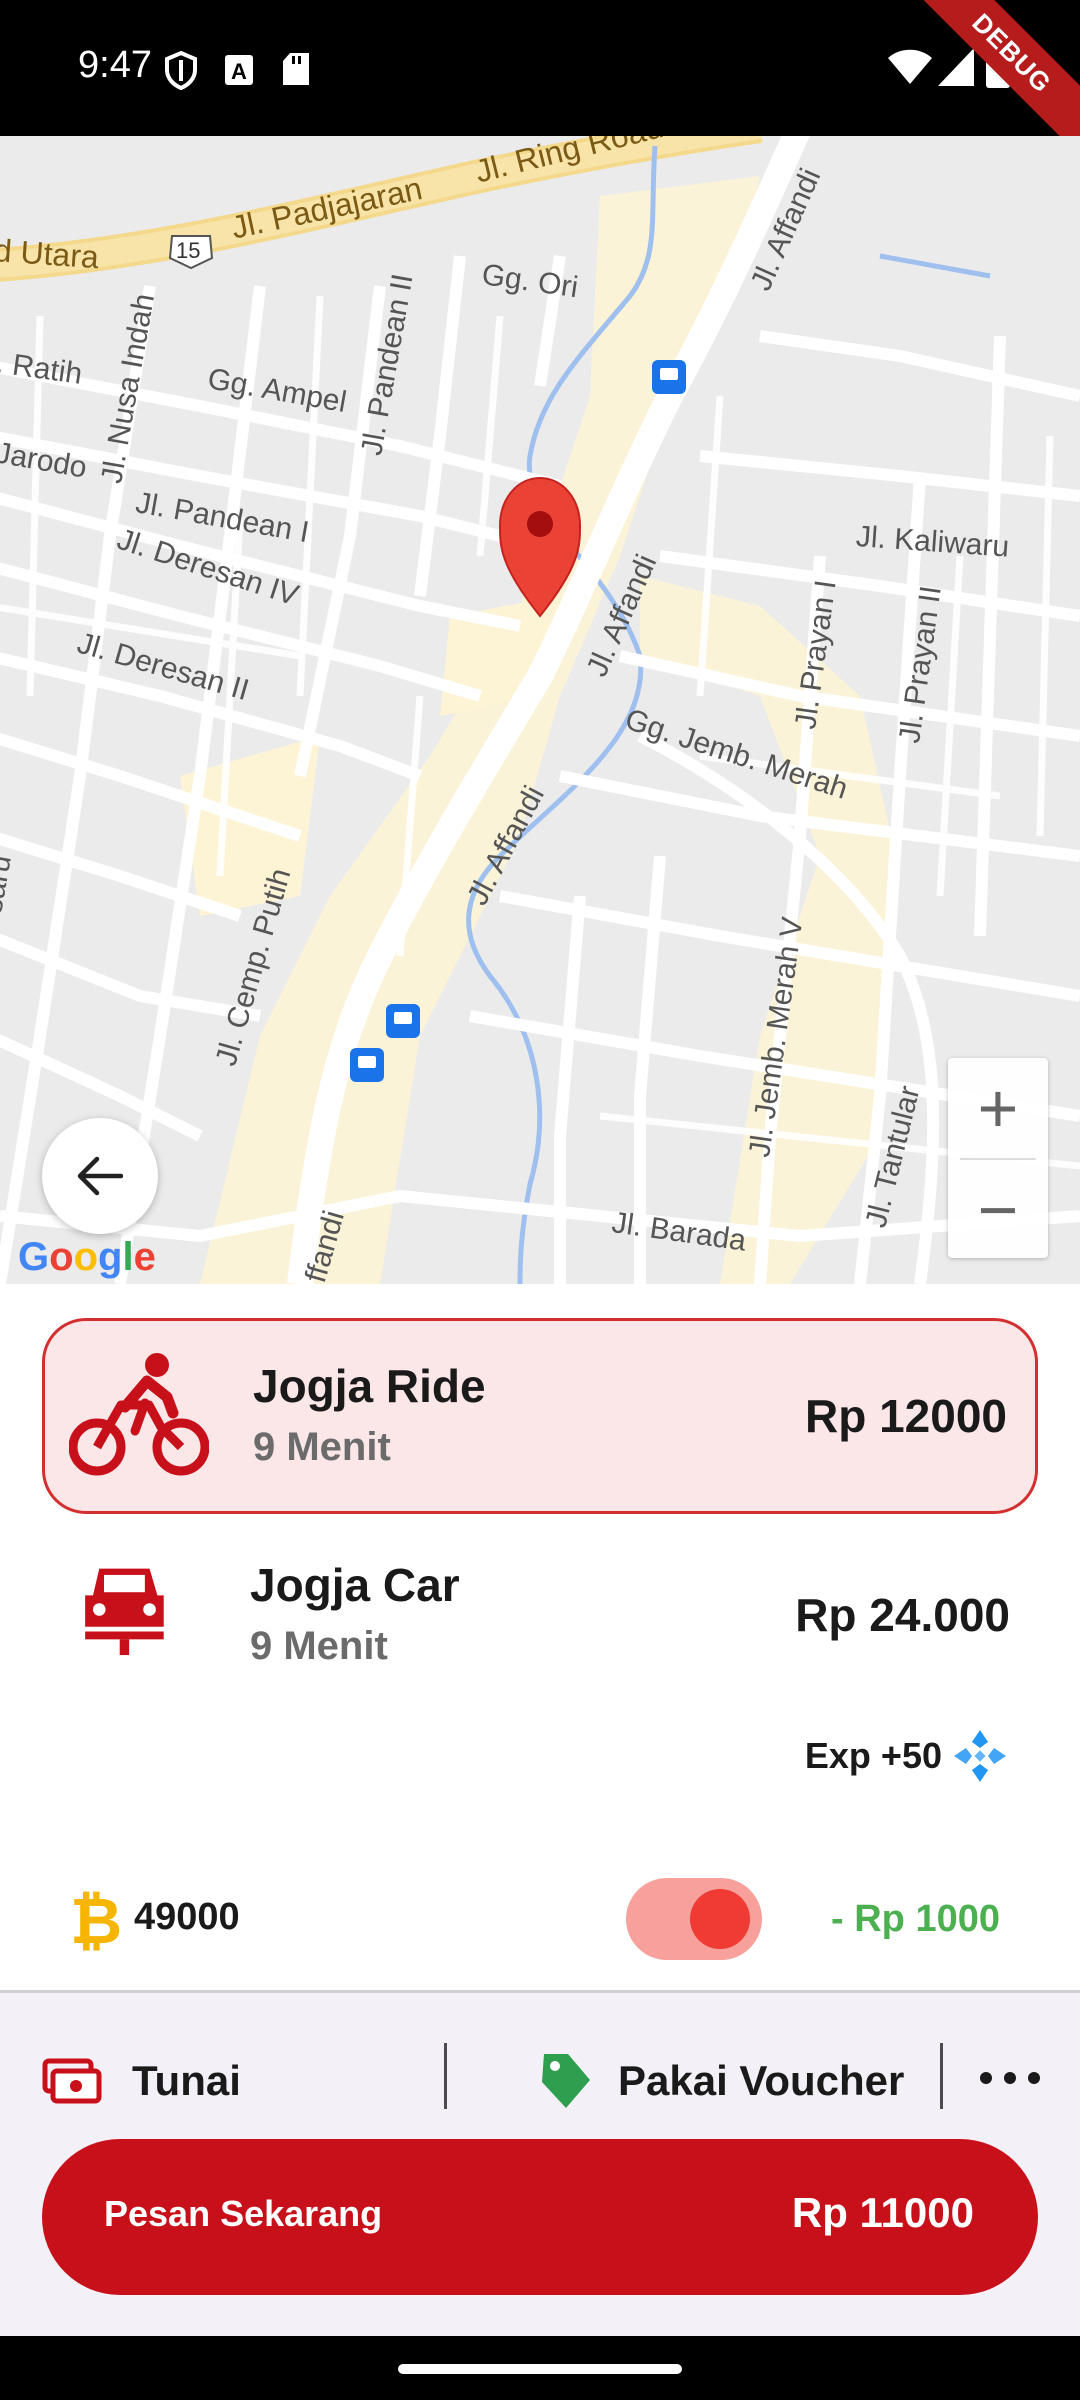  Describe the element at coordinates (188, 250) in the screenshot. I see `route-shield-label: 15` at that location.